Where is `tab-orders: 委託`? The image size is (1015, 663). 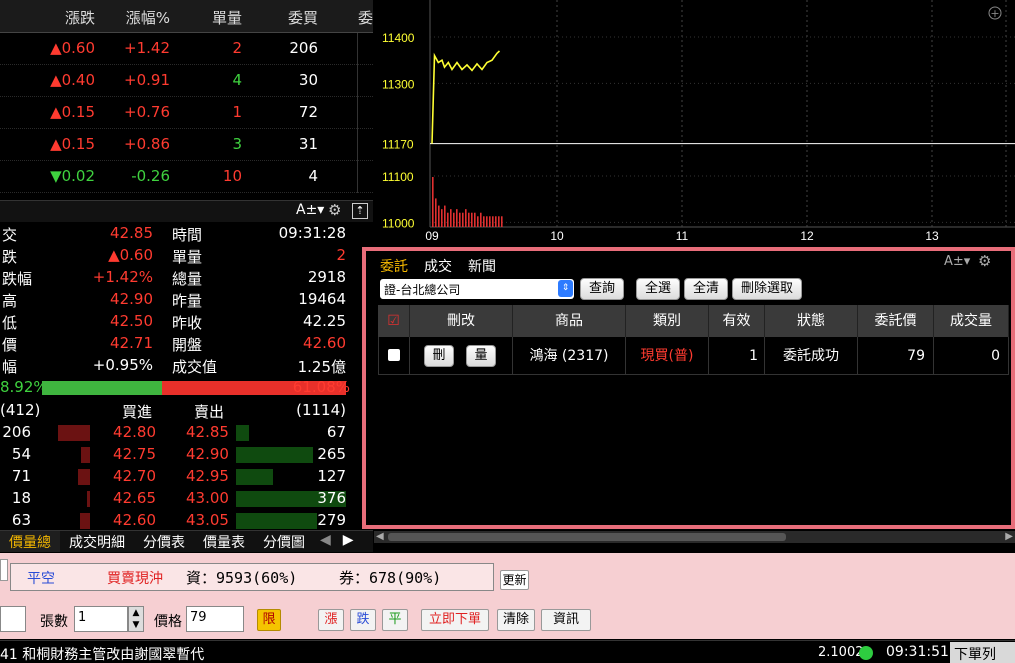
tab-orders: 委託 is located at coordinates (394, 266).